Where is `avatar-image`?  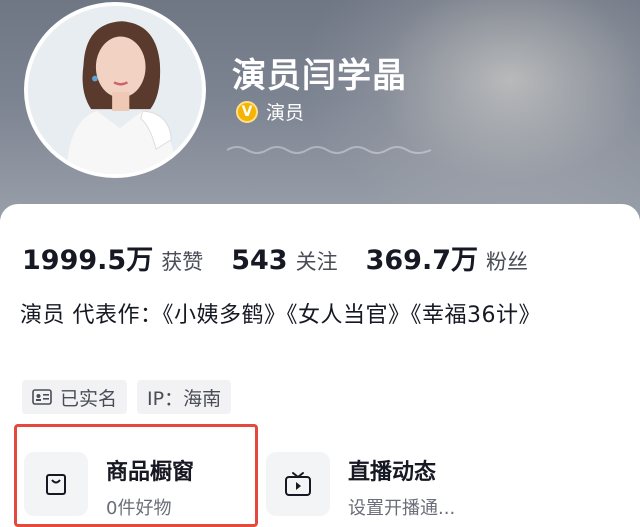 avatar-image is located at coordinates (115, 90).